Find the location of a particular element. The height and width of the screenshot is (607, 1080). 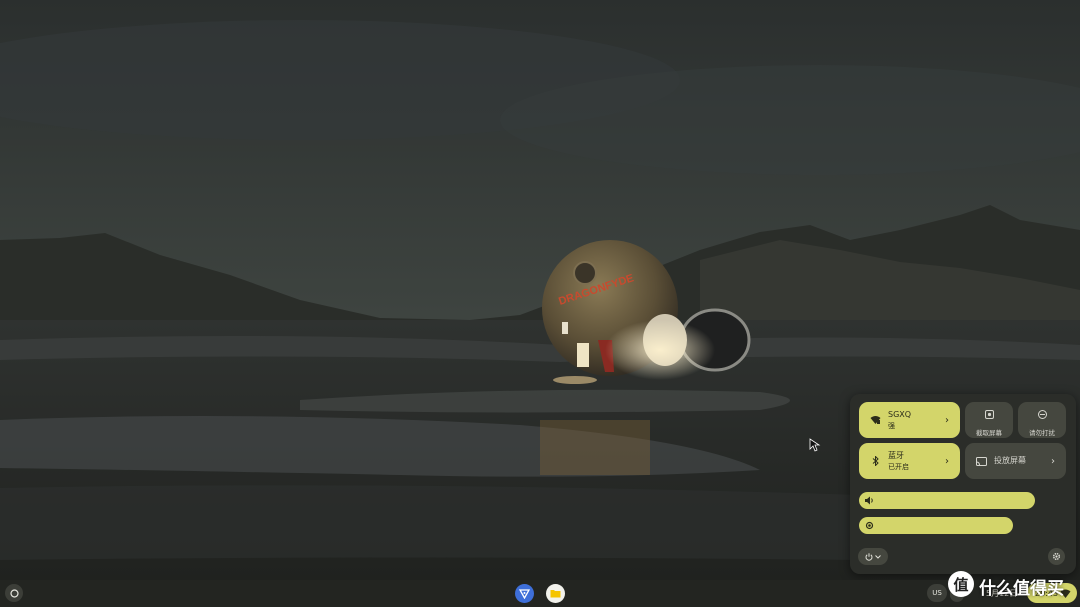

screen-capture-label: 截取屏幕 is located at coordinates (989, 432).